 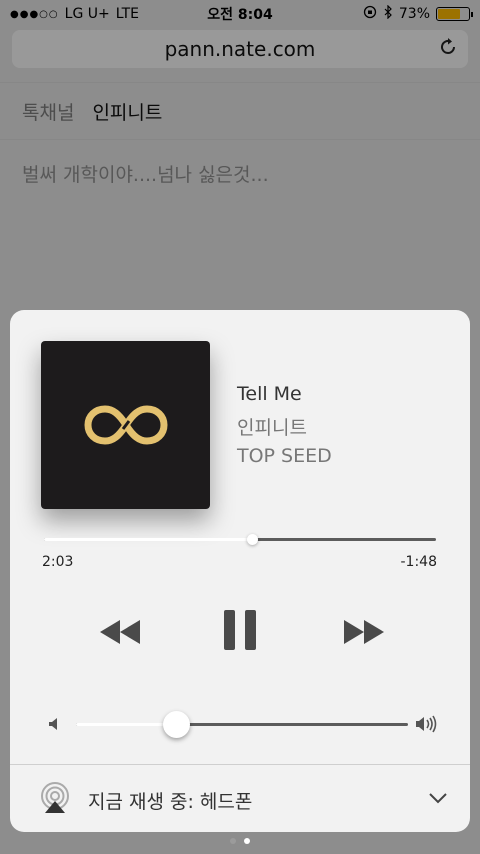 I want to click on fast-forward-icon, so click(x=364, y=632).